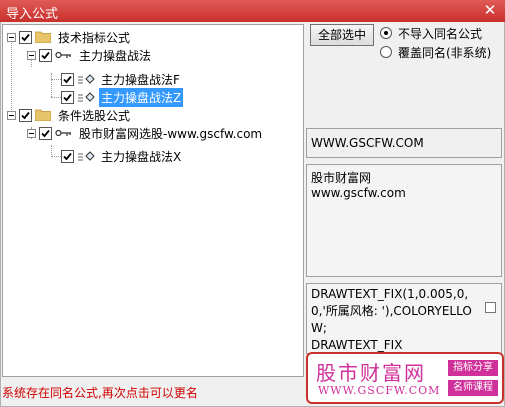 The width and height of the screenshot is (505, 407). I want to click on tree-node-gscfw-screening: 股市财富网选股-www.gscfw.com, so click(145, 133).